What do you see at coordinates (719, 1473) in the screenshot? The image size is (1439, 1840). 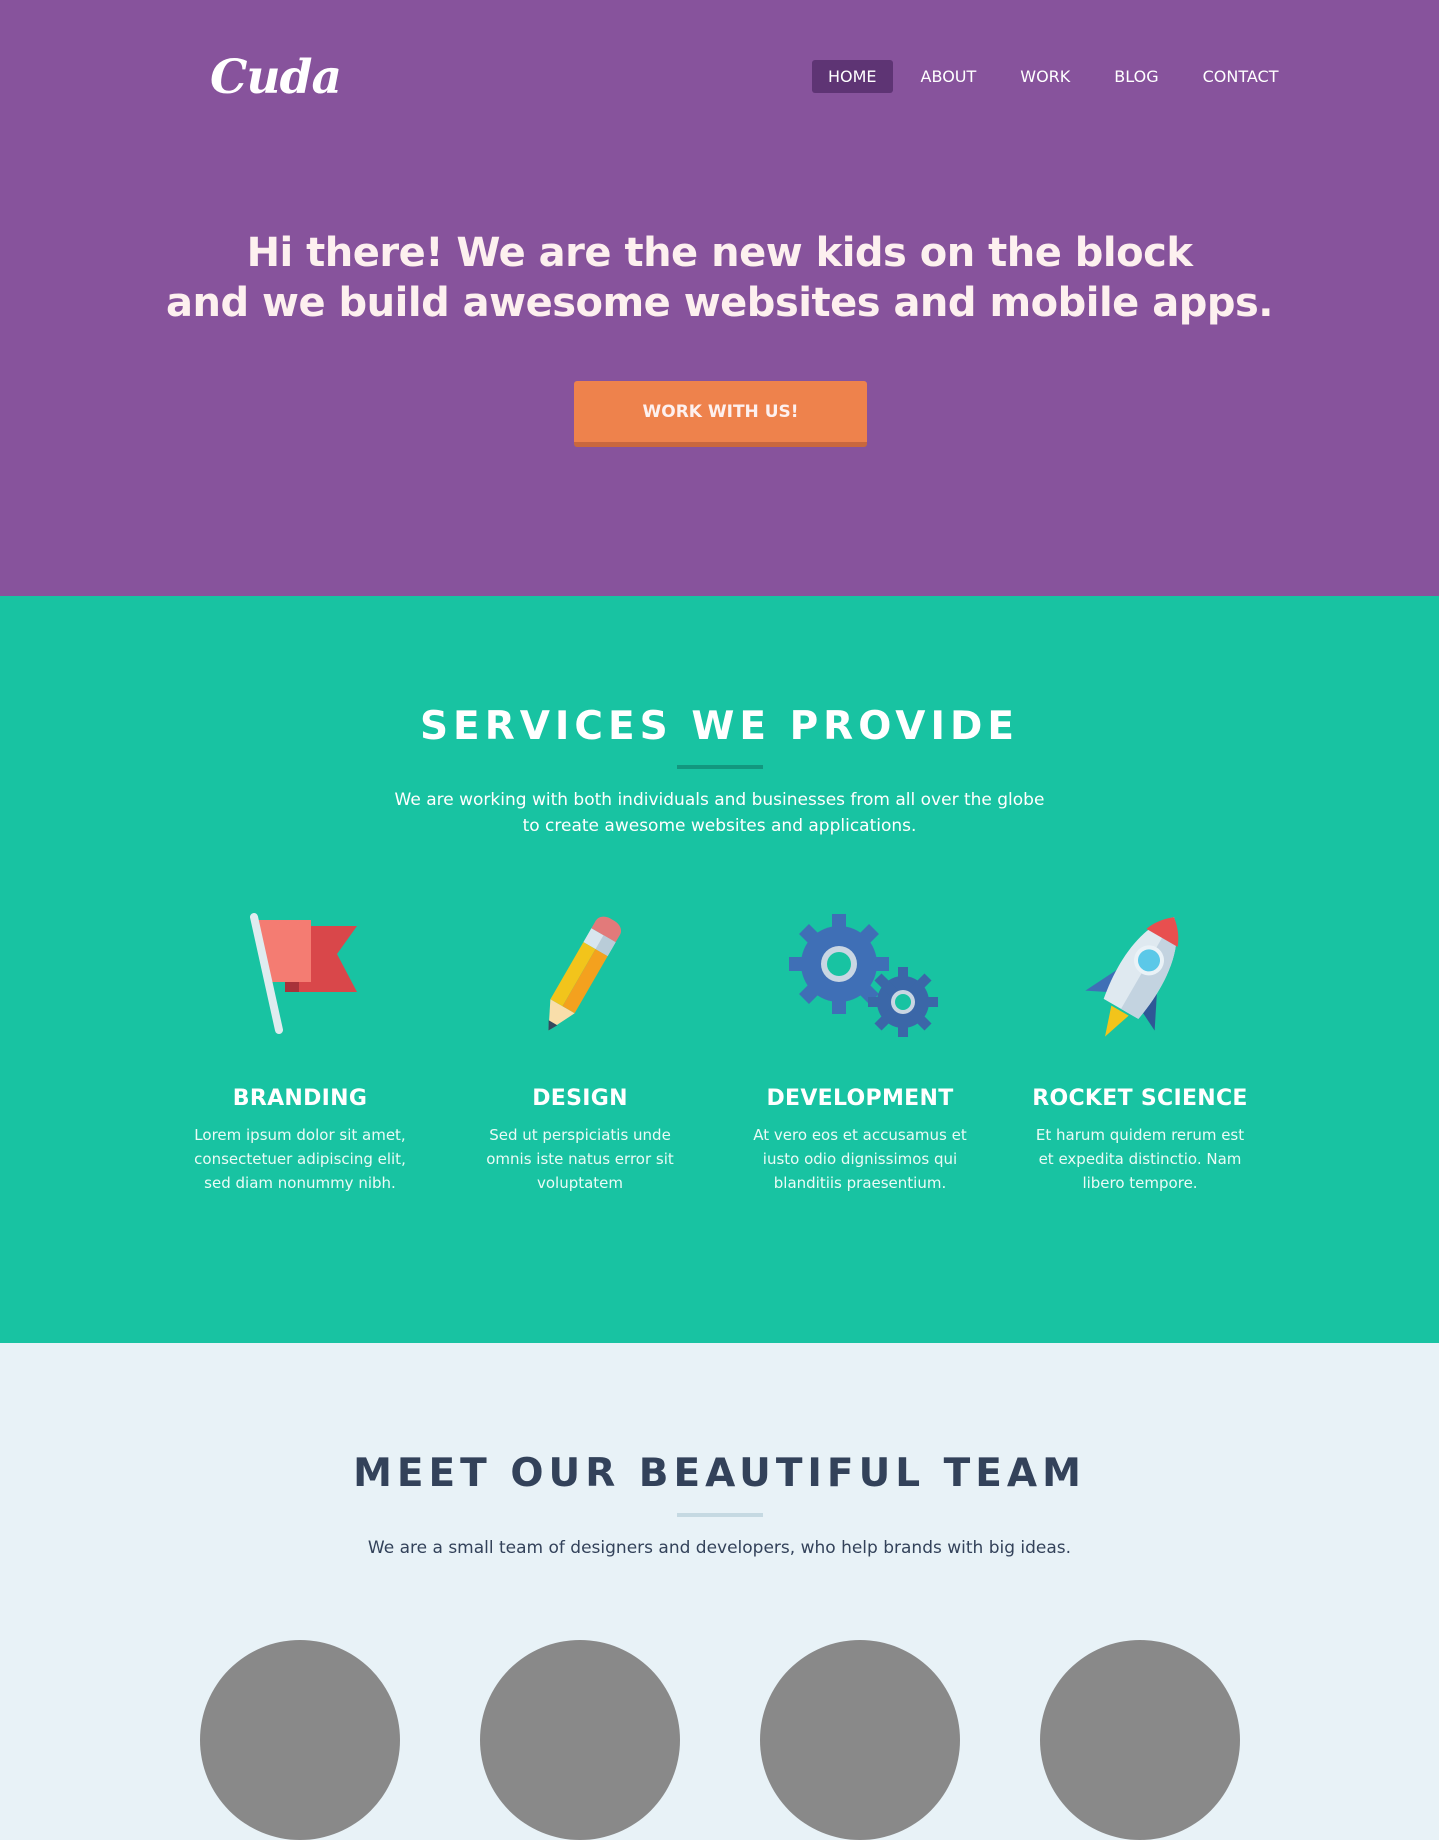 I see `team-title: MEET OUR BEAUTIFUL TEAM` at bounding box center [719, 1473].